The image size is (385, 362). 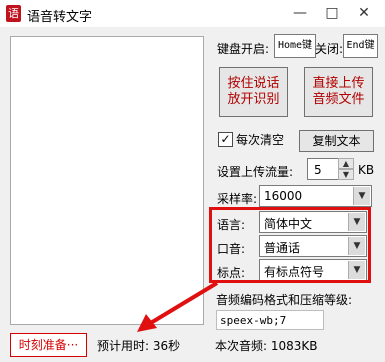 What do you see at coordinates (13, 13) in the screenshot?
I see `app-icon: 语` at bounding box center [13, 13].